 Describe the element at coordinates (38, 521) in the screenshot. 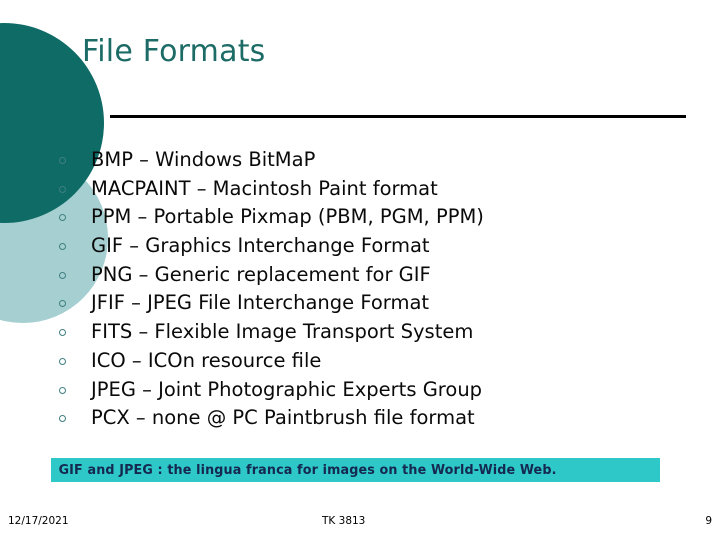

I see `footer-date: 12/17/2021` at that location.